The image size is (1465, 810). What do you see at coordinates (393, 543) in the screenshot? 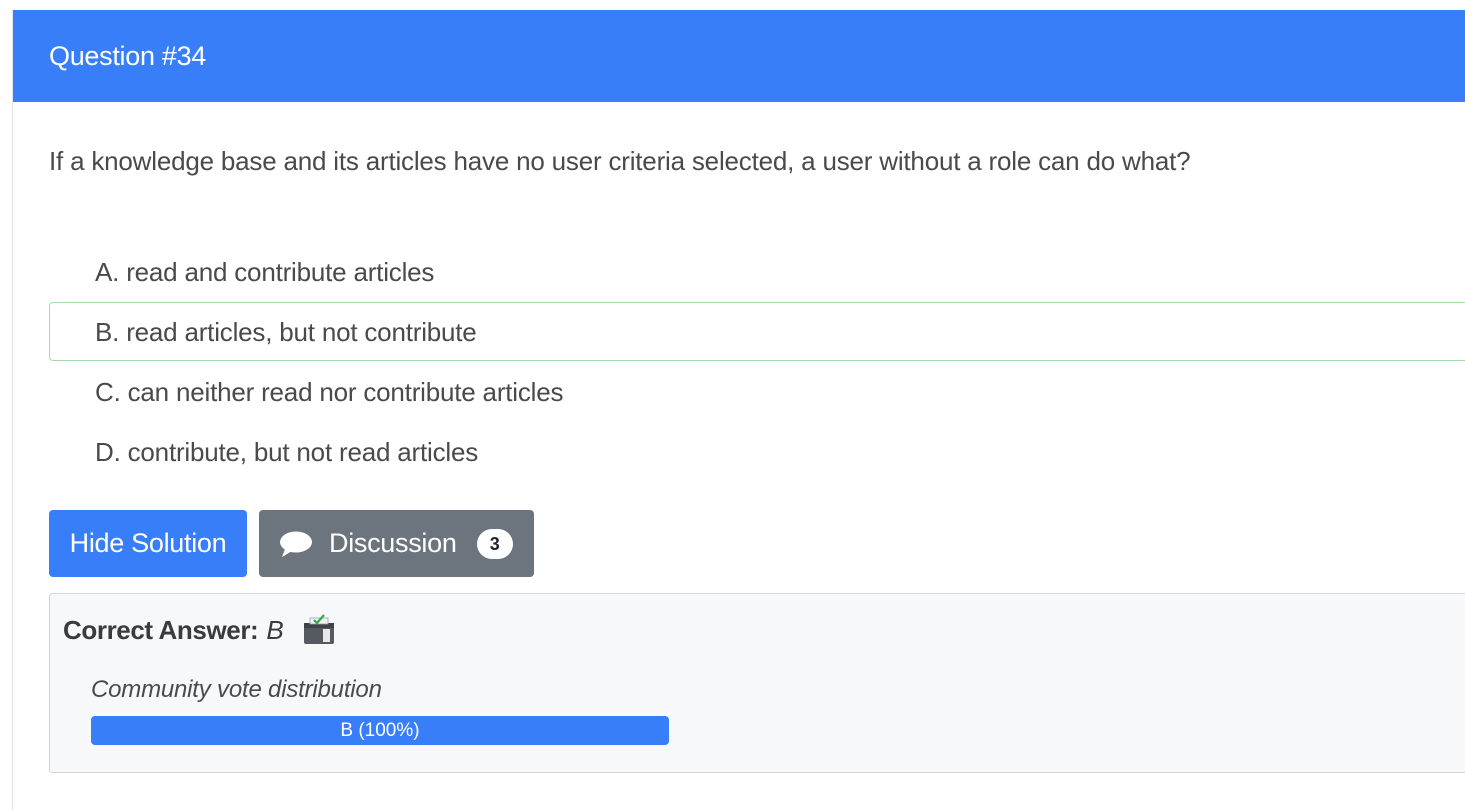
I see `discussion-label: Discussion` at bounding box center [393, 543].